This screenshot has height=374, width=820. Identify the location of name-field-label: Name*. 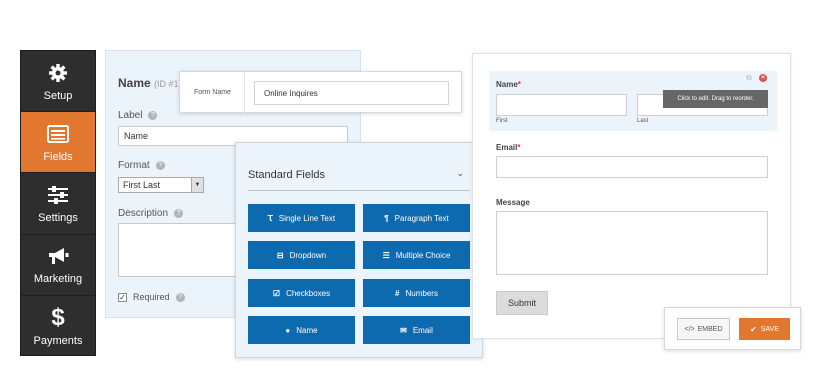
(508, 84).